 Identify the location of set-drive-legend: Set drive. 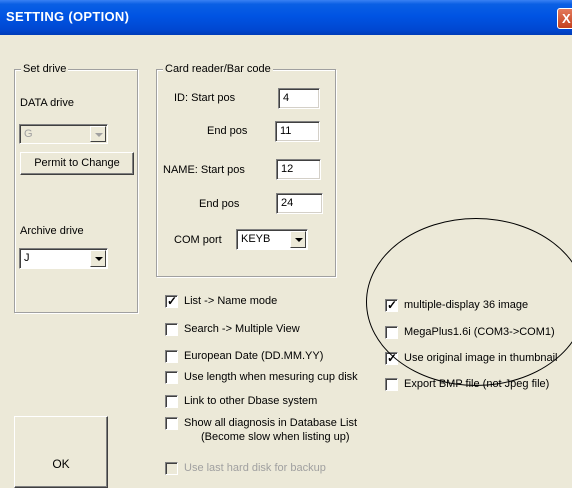
(45, 69).